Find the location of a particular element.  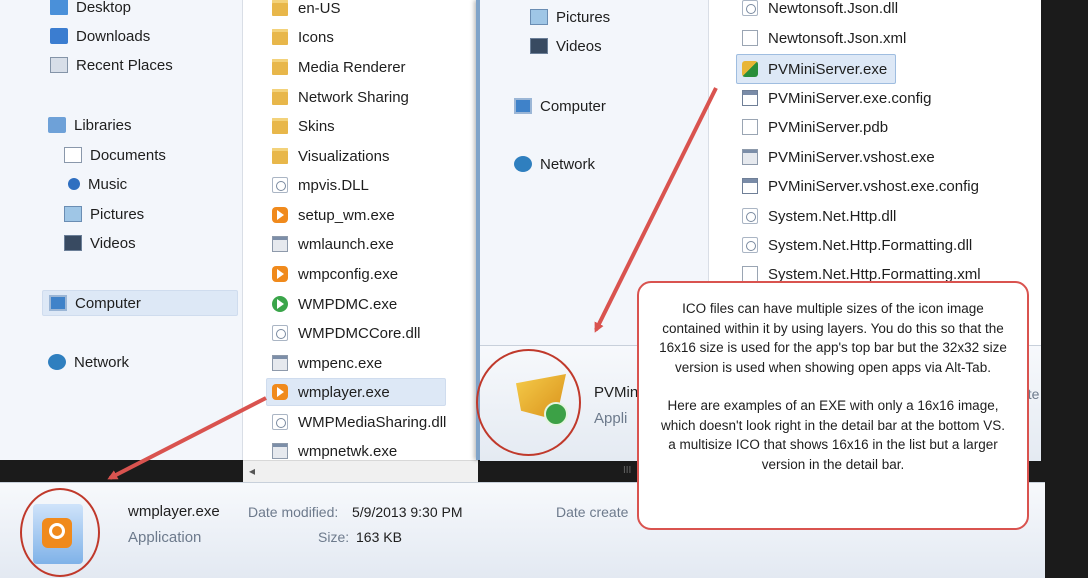

arrow-to-wmplayer-detail is located at coordinates (187, 438).